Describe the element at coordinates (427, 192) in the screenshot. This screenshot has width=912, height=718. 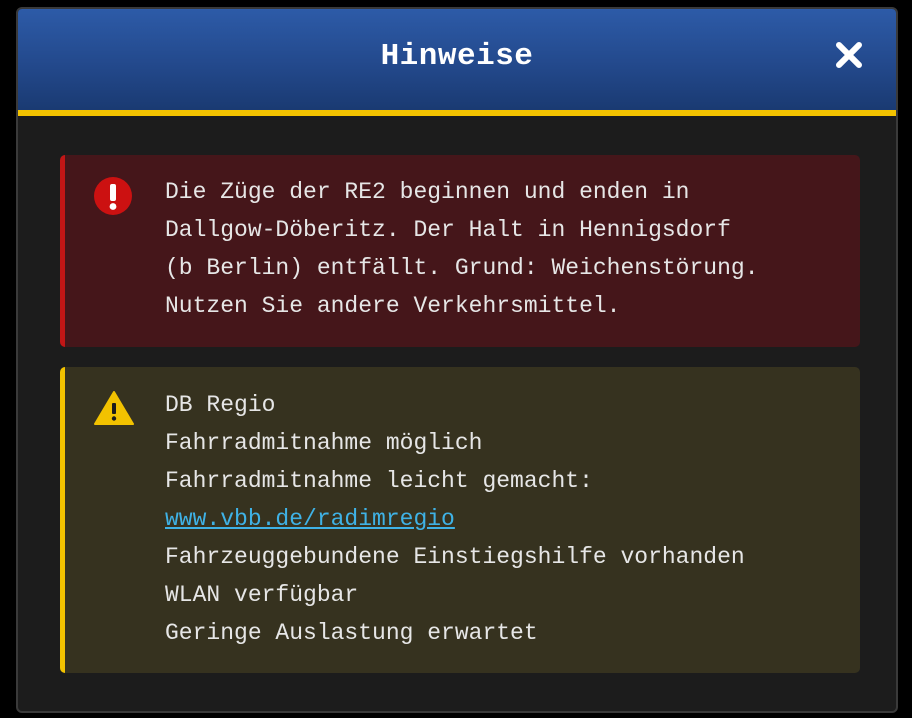
I see `message-line: Die Züge der RE2 beginnen und enden in` at that location.